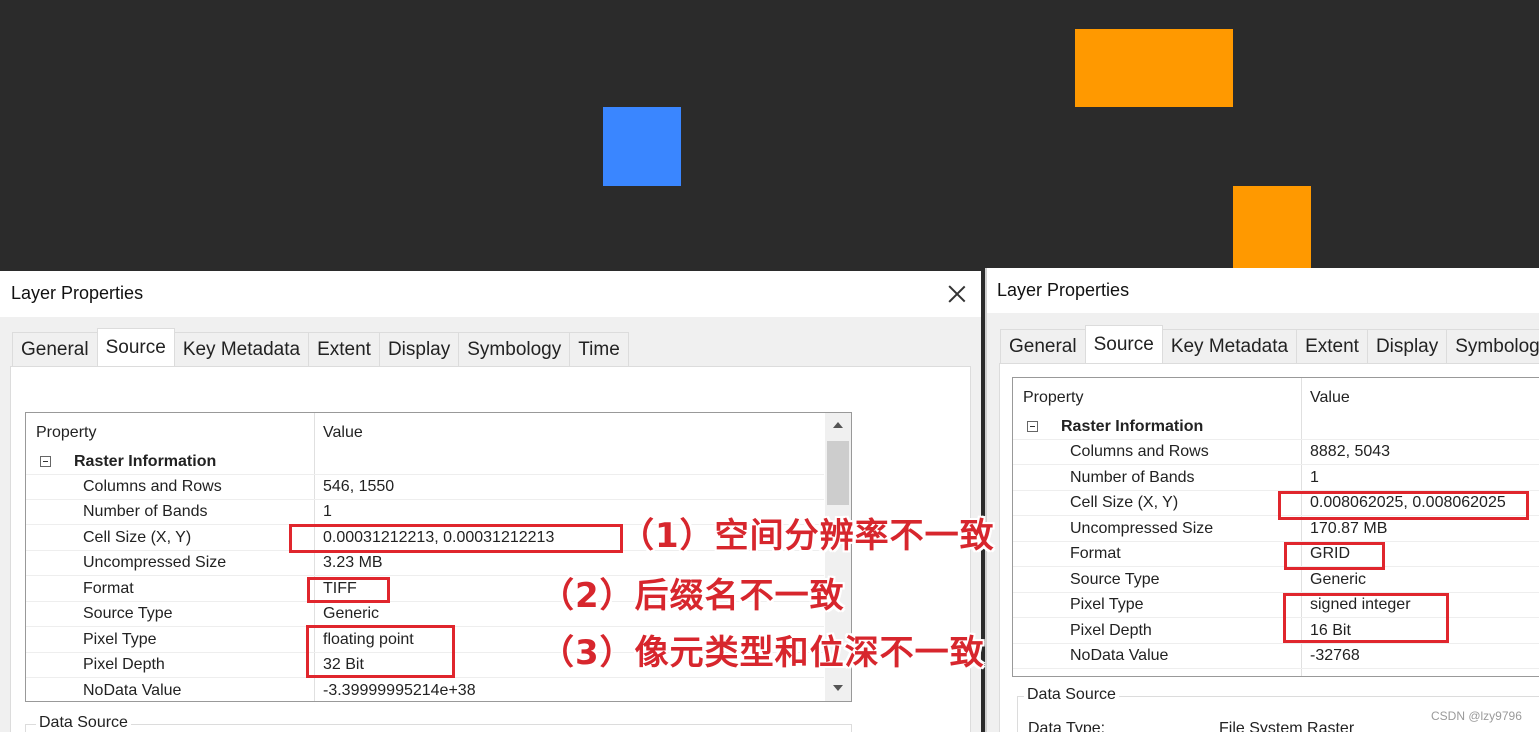  I want to click on table-row: Columns and Rows 8882, 5043, so click(1276, 452).